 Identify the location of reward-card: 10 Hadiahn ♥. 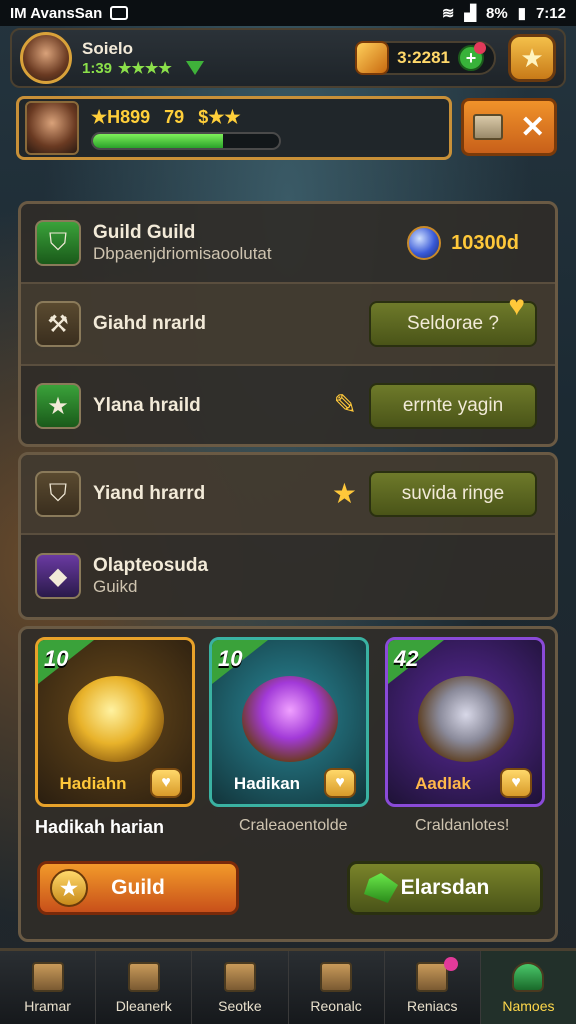
(115, 722).